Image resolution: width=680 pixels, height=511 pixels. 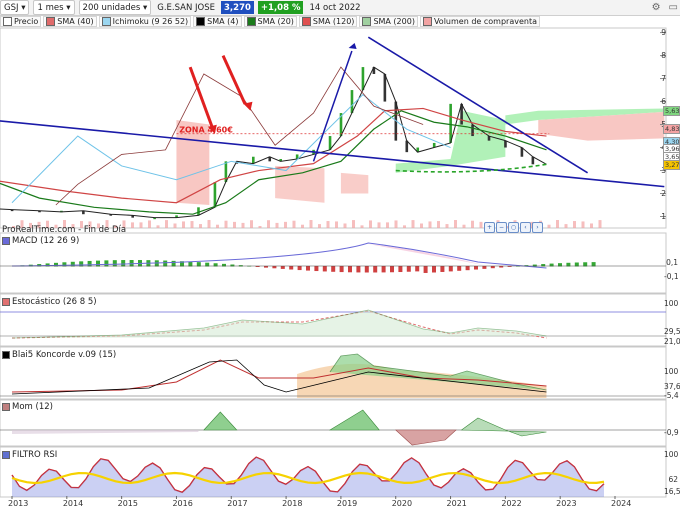 What do you see at coordinates (206, 130) in the screenshot?
I see `zona-annotation: ZONA 4,60€` at bounding box center [206, 130].